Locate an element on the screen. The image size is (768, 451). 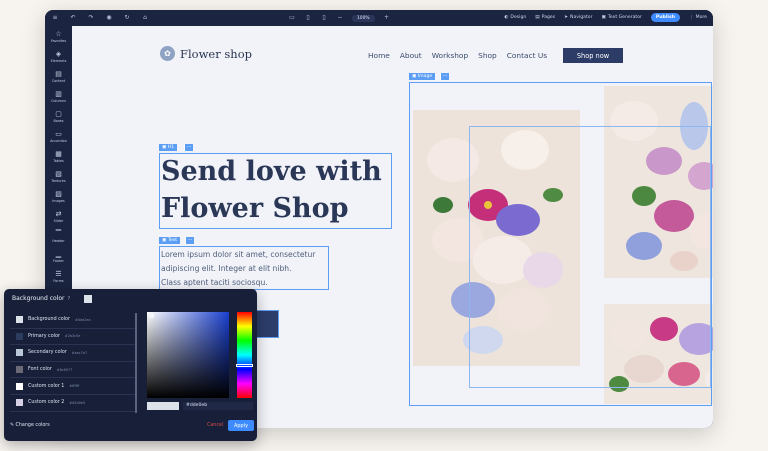
panel-title: Background color ? is located at coordinates (41, 298).